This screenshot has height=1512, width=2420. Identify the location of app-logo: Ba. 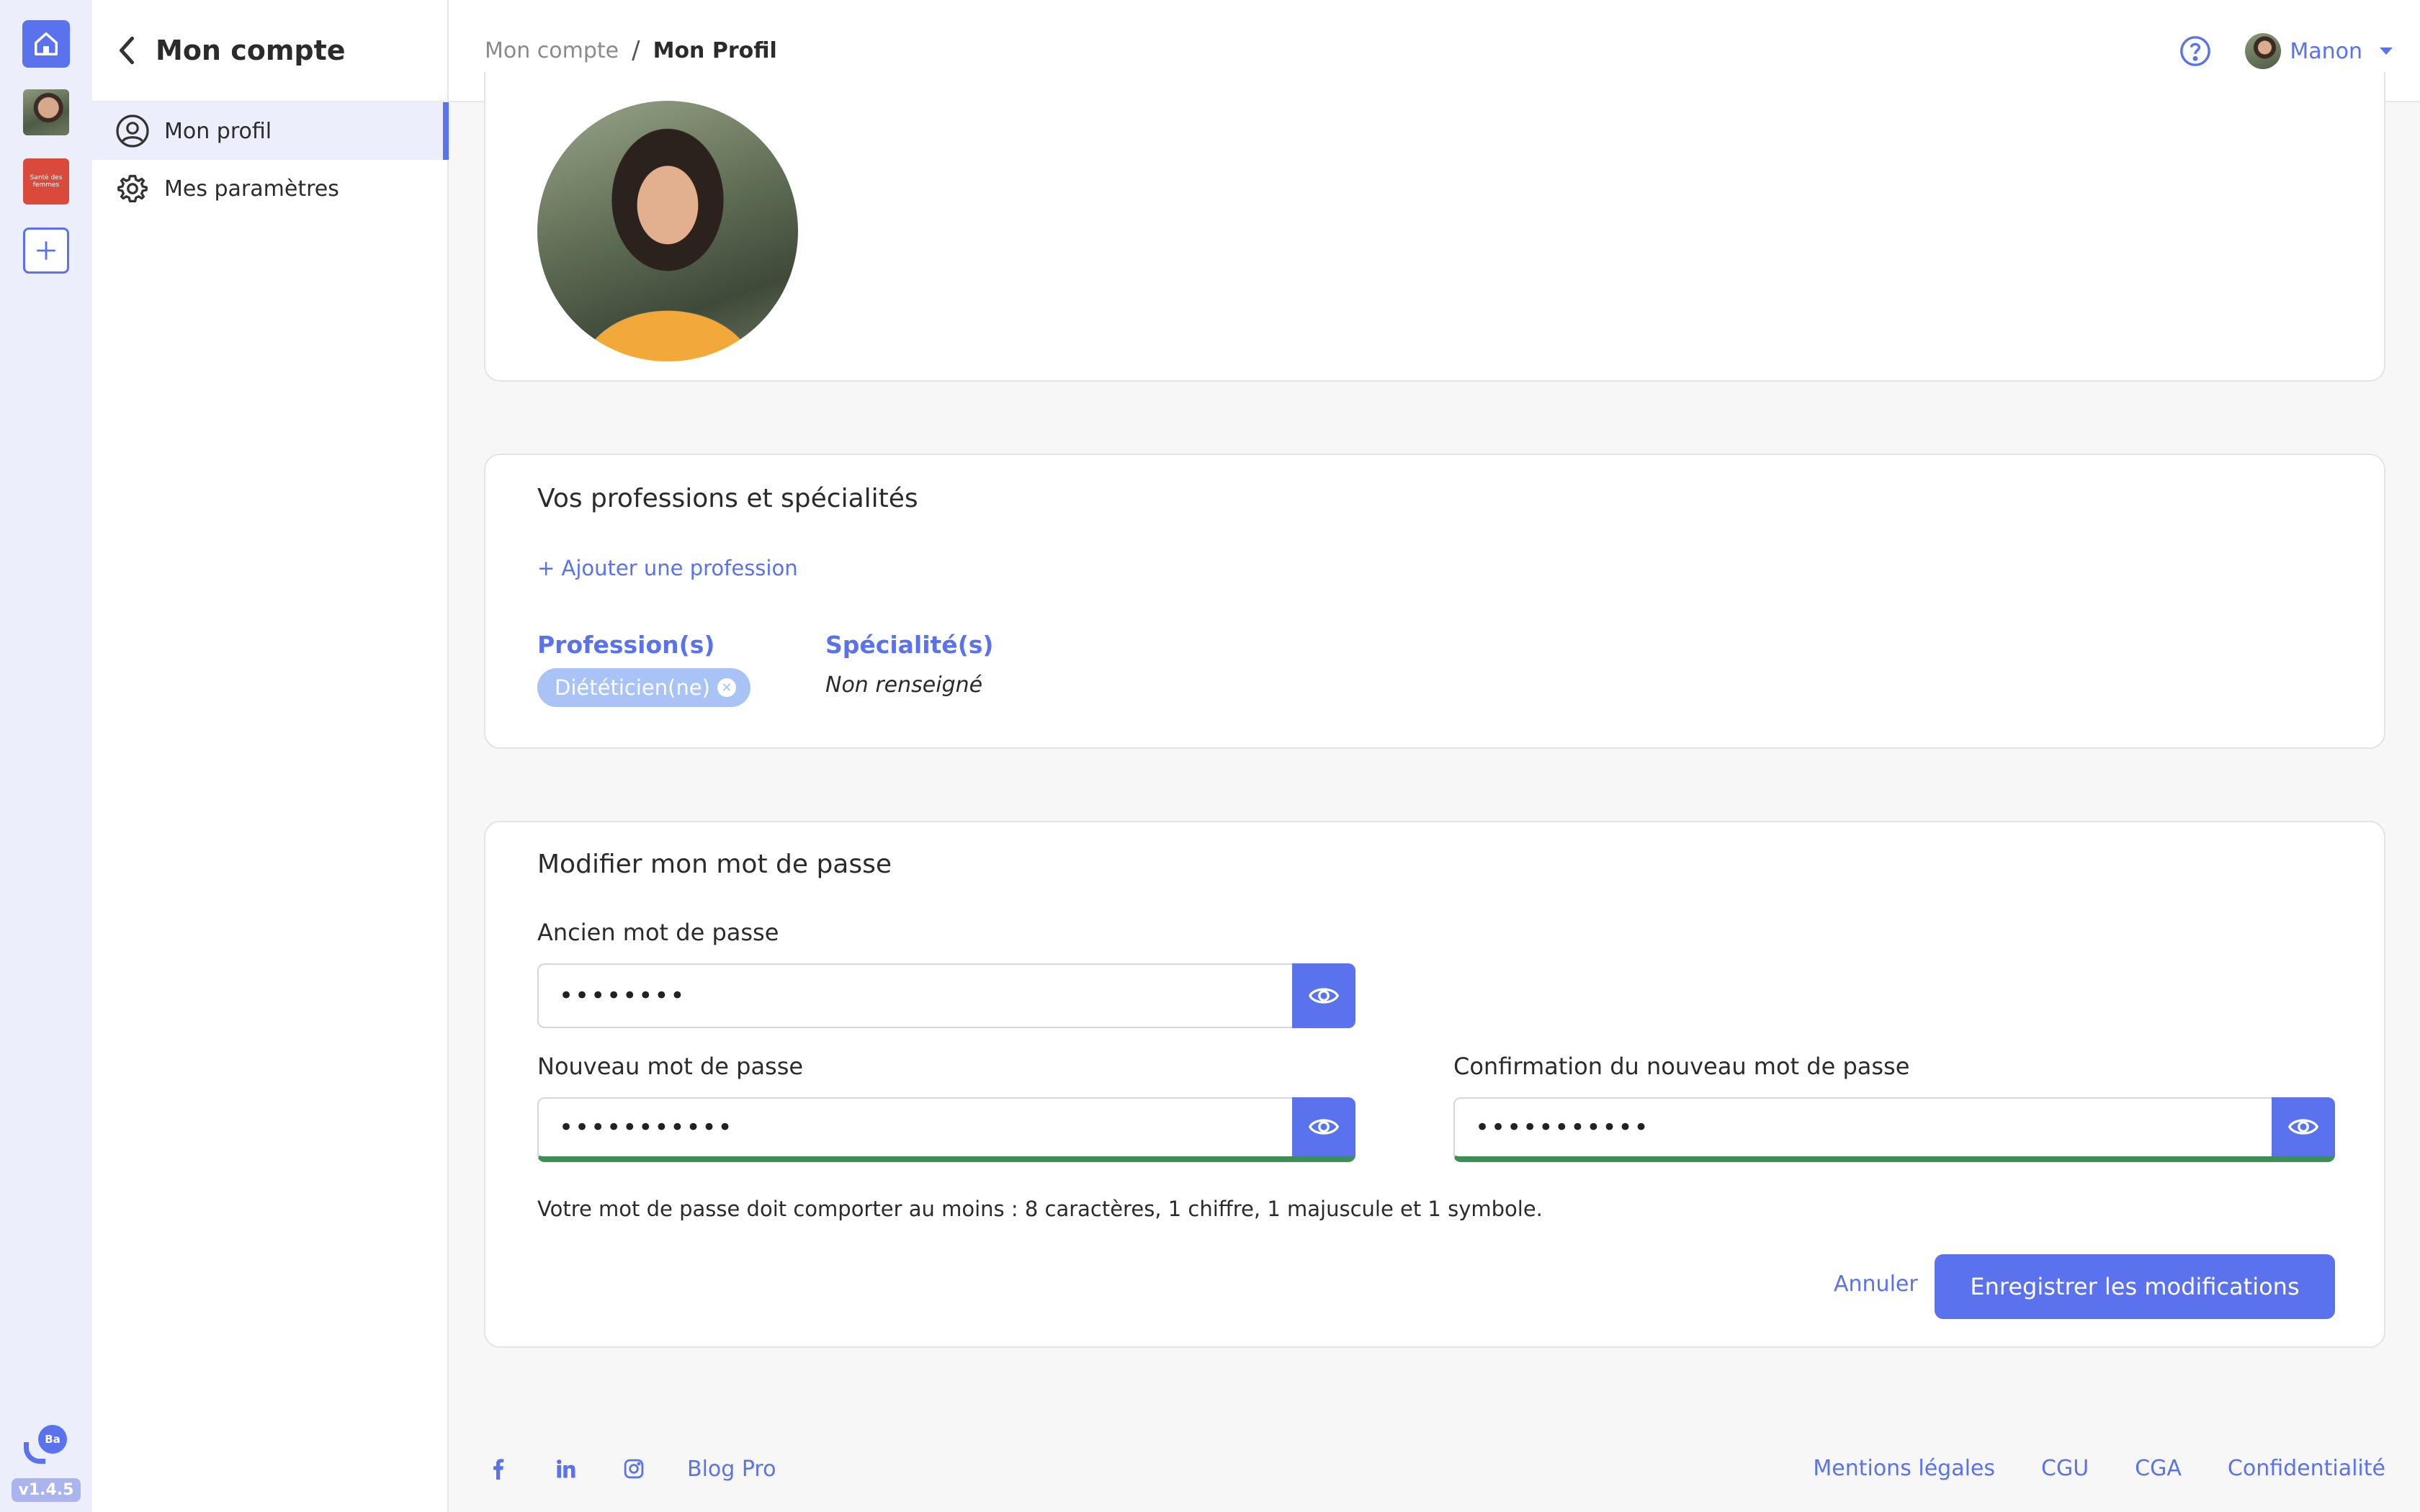
(46, 1445).